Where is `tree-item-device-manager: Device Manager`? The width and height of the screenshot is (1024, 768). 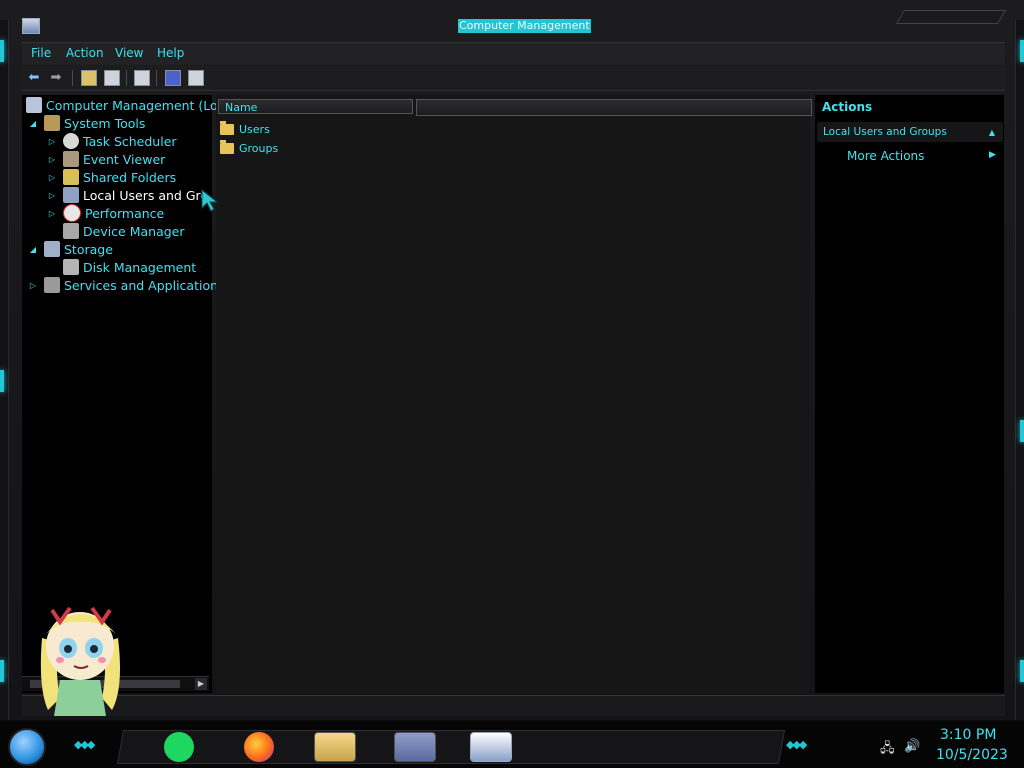 tree-item-device-manager: Device Manager is located at coordinates (116, 231).